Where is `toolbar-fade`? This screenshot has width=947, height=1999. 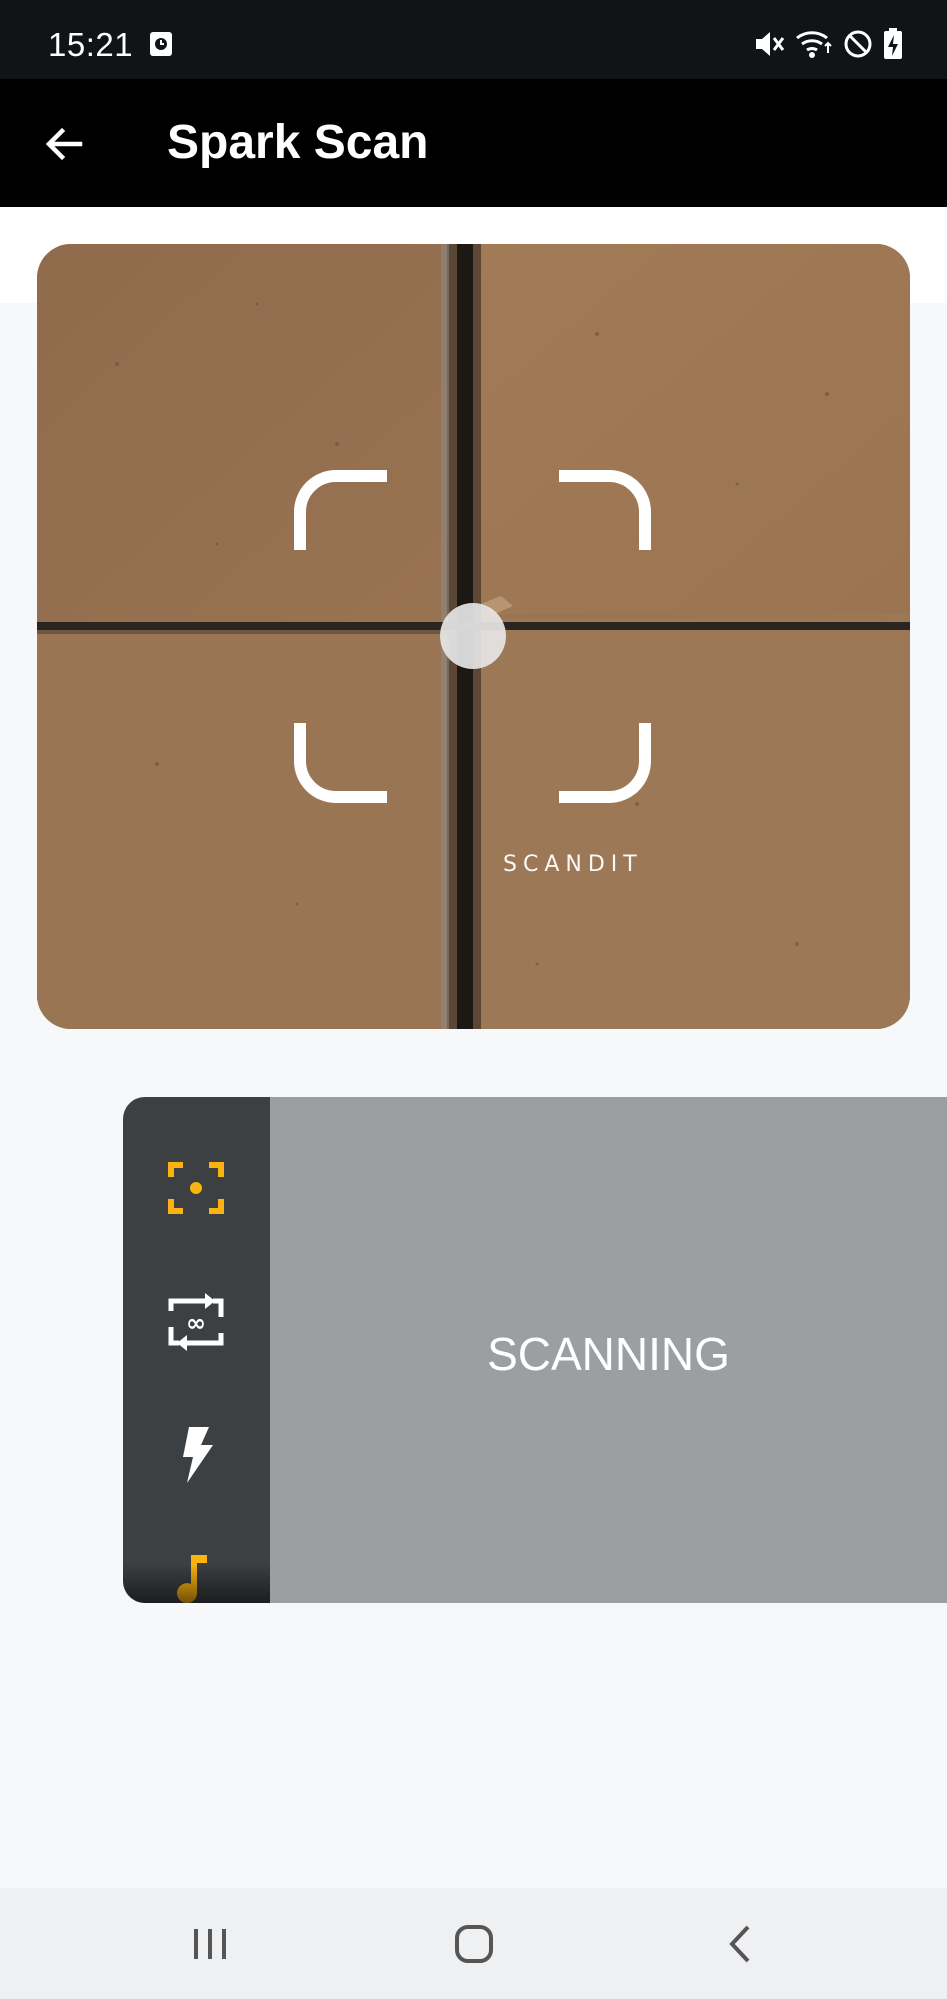 toolbar-fade is located at coordinates (196, 1583).